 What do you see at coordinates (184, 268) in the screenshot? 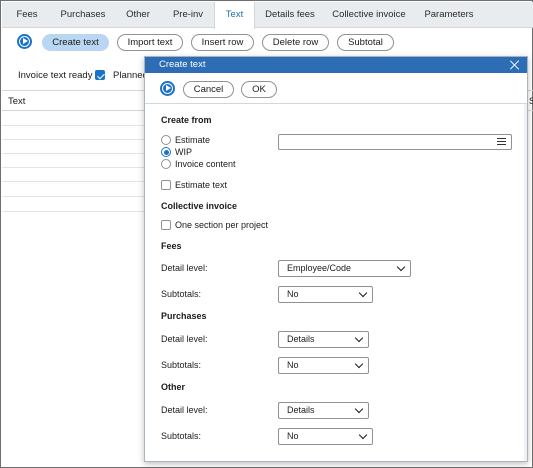
I see `fees-detail-label: Detail level:` at bounding box center [184, 268].